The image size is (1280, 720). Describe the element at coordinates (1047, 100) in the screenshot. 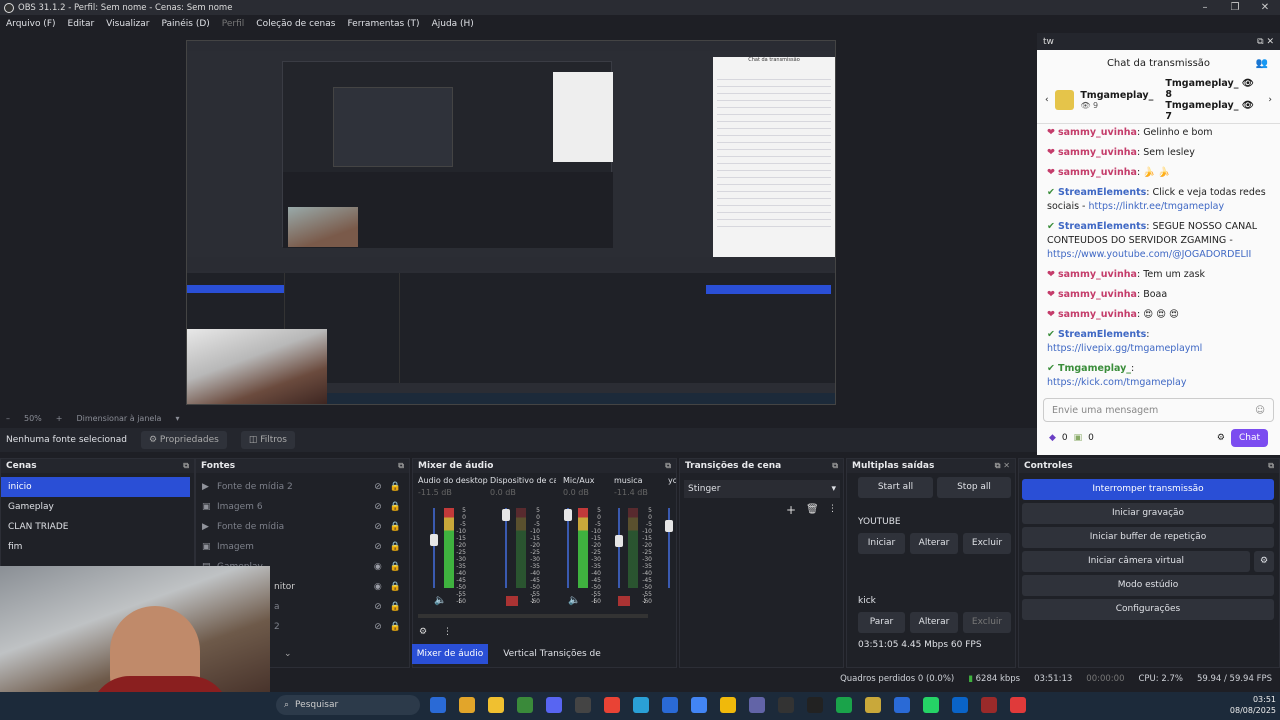

I see `chevron-left-icon: ‹` at that location.